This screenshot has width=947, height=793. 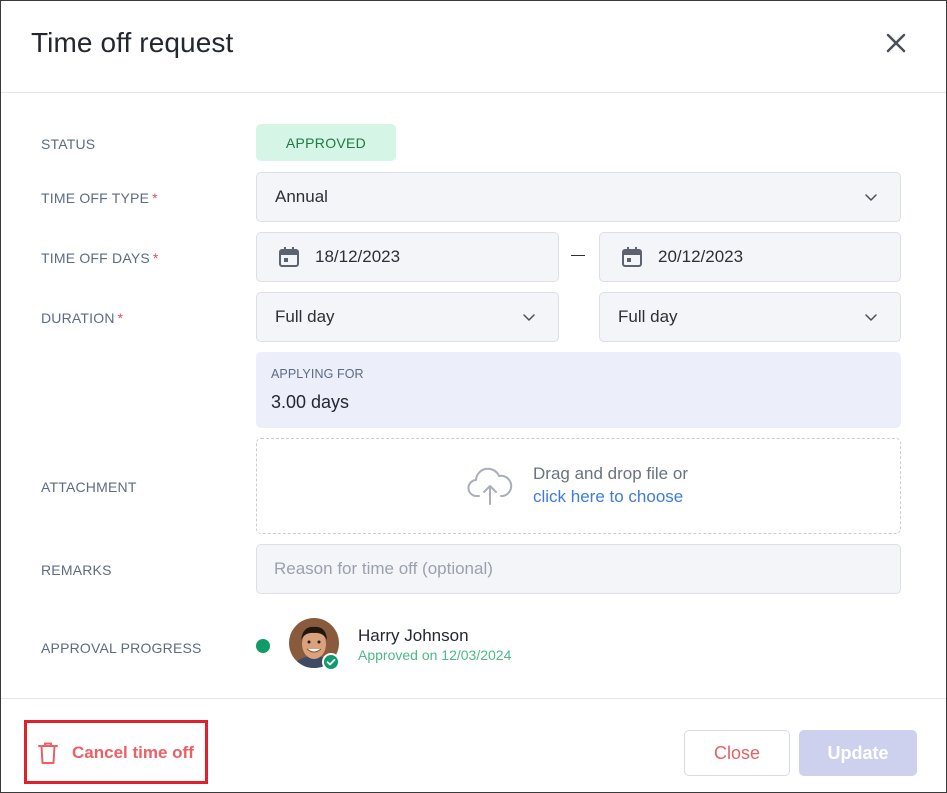 I want to click on remarks-input, so click(x=578, y=569).